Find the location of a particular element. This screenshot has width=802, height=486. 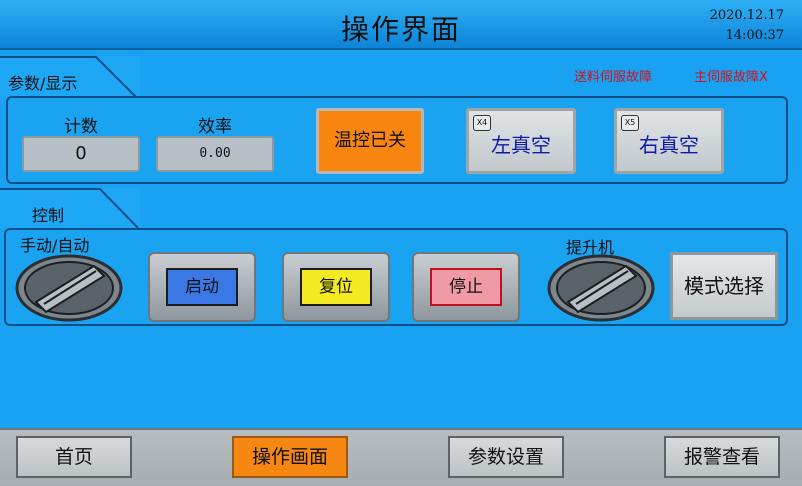

nav-parameter-settings-button: 参数设置 is located at coordinates (506, 457).